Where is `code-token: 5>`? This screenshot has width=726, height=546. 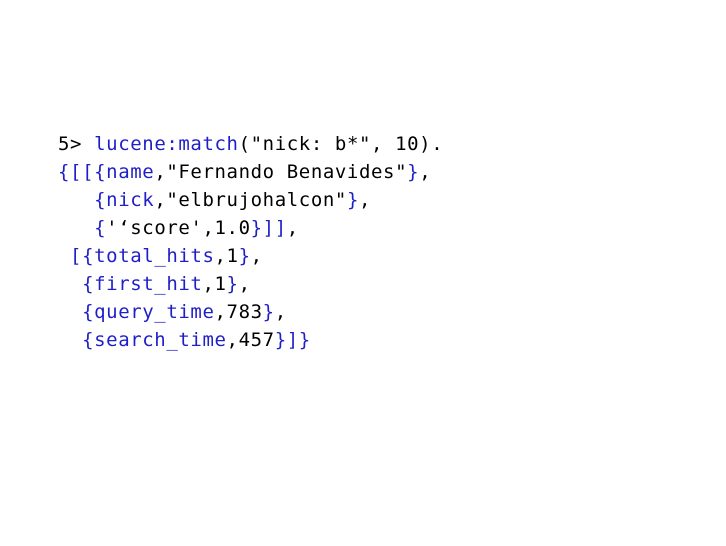
code-token: 5> is located at coordinates (76, 144).